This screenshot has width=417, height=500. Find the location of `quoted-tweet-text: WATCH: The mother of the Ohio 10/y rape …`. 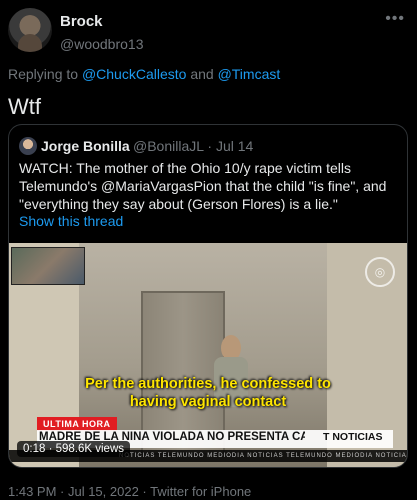

quoted-tweet-text: WATCH: The mother of the Ohio 10/y rape … is located at coordinates (203, 186).